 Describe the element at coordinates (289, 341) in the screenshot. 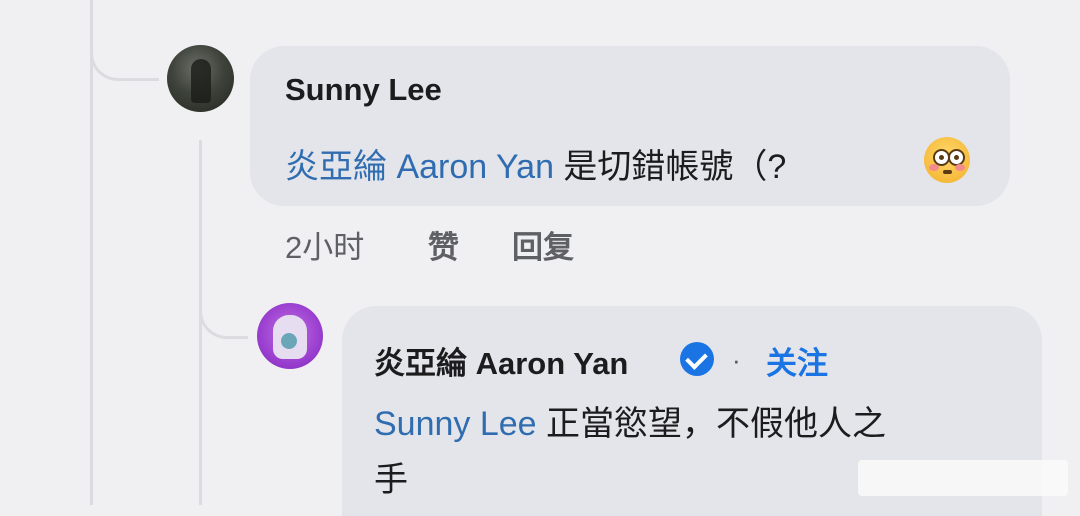

I see `avatar-detail` at that location.